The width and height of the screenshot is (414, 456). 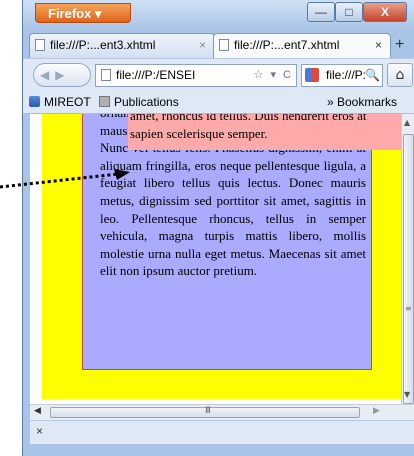 I want to click on vertical-scroll-thumb, so click(x=408, y=269).